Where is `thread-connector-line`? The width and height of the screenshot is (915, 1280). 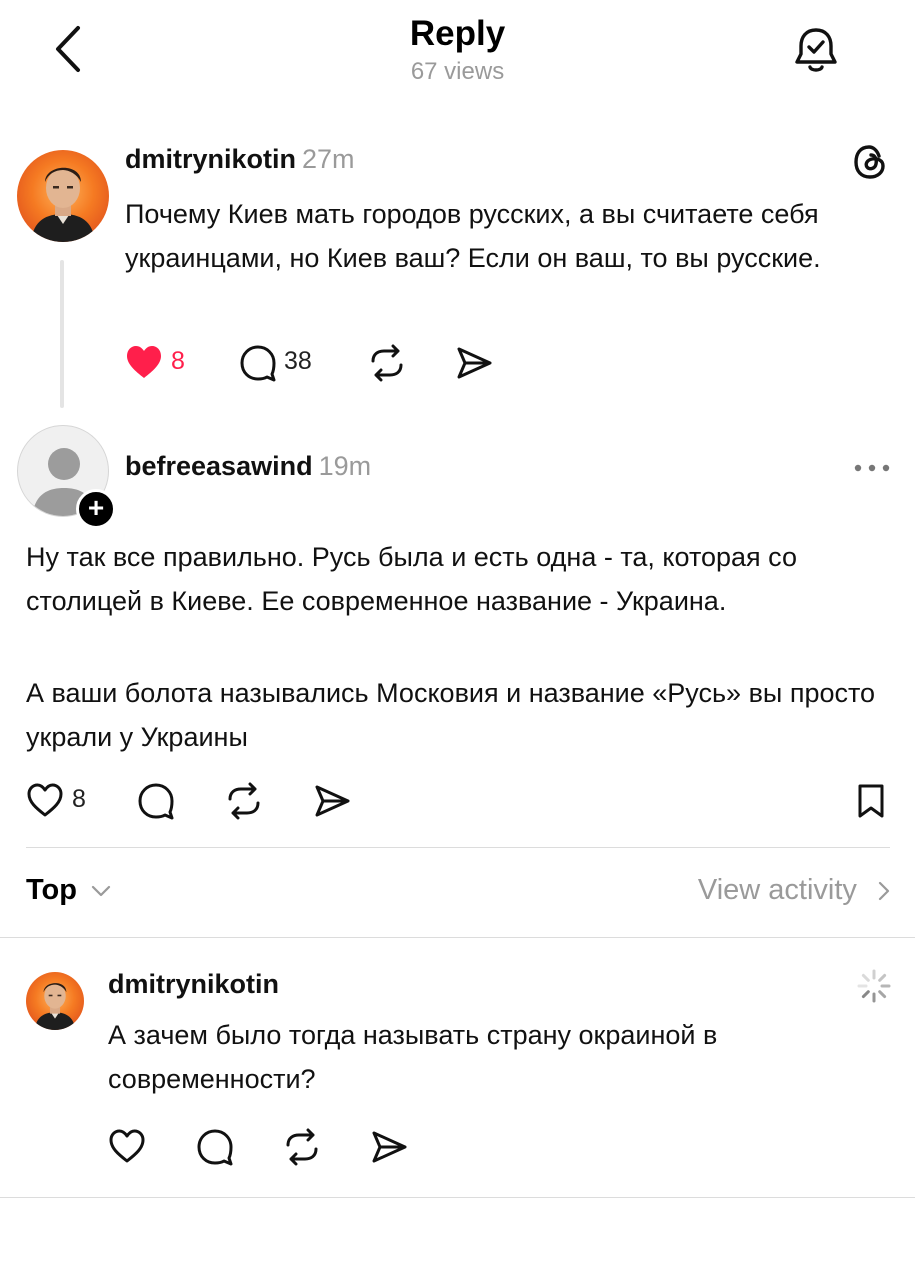
thread-connector-line is located at coordinates (62, 334).